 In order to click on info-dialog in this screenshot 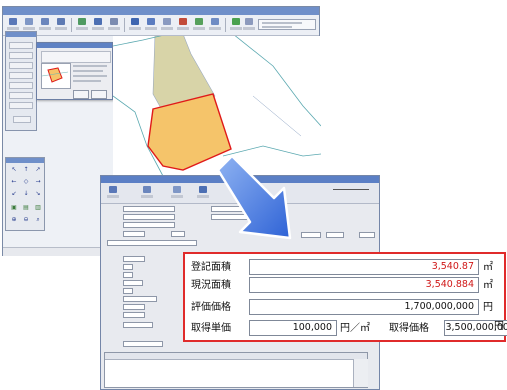, I will do `click(74, 71)`.